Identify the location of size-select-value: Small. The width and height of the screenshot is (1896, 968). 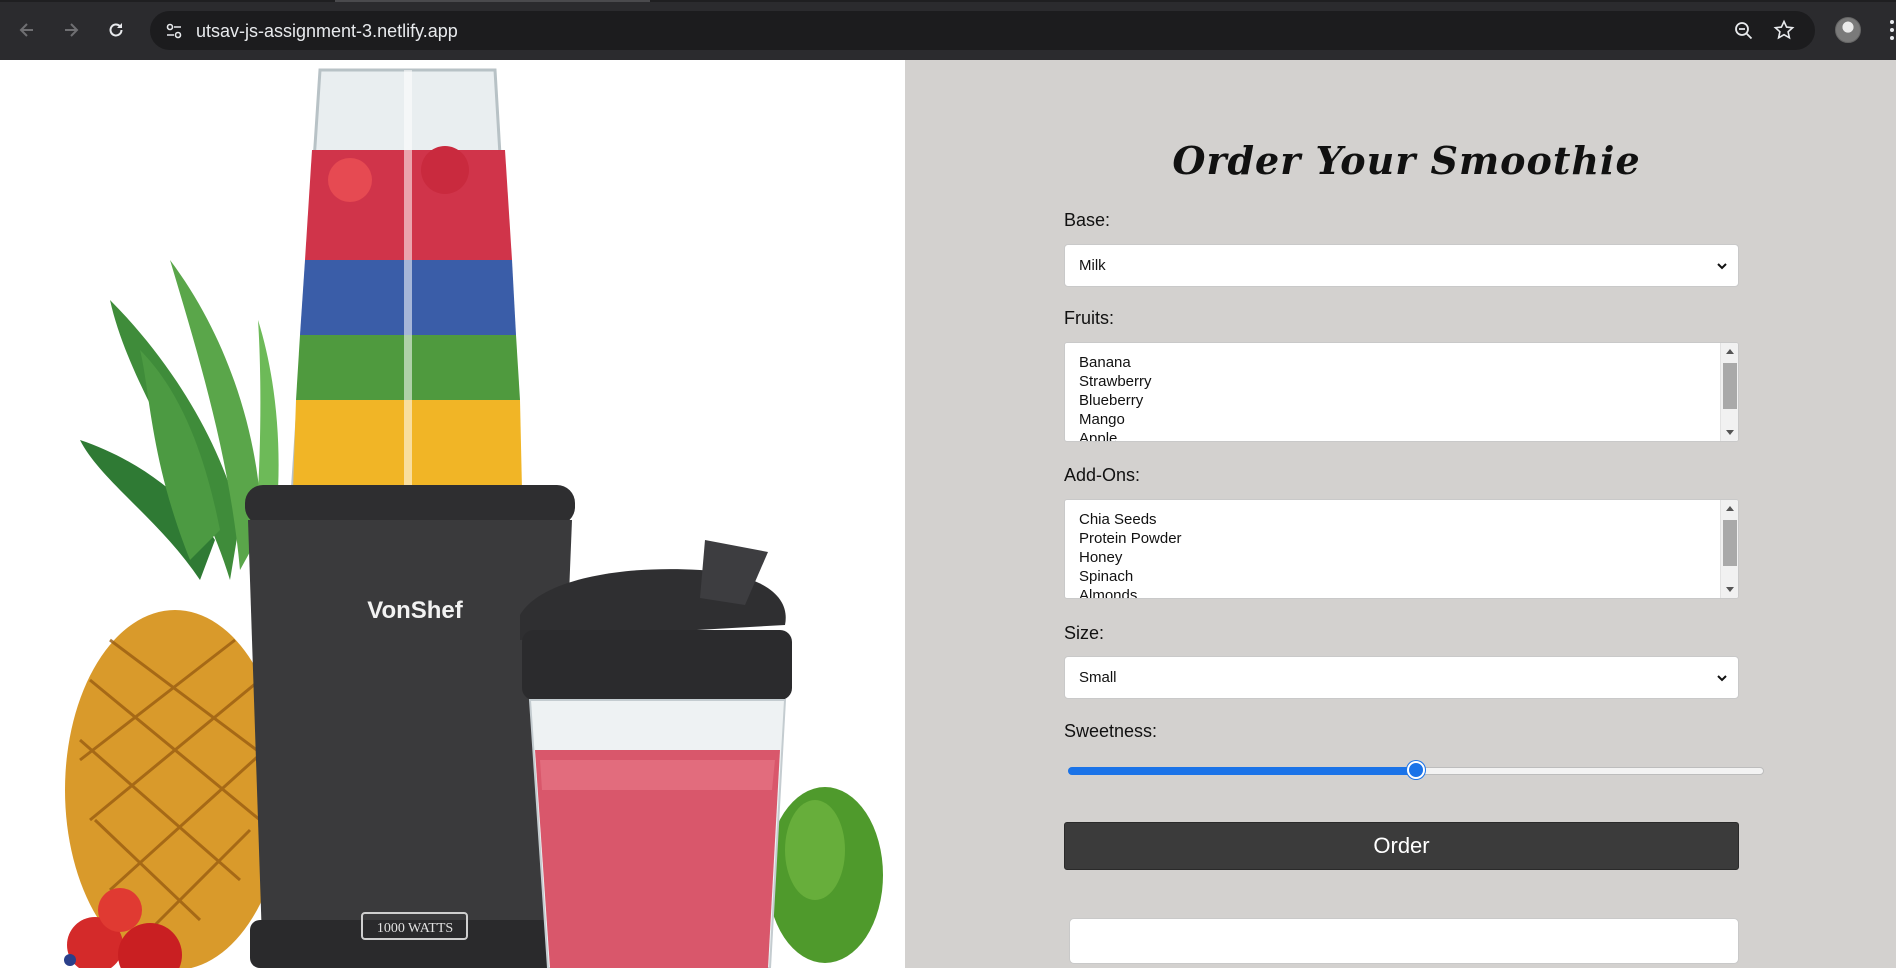
(1098, 677).